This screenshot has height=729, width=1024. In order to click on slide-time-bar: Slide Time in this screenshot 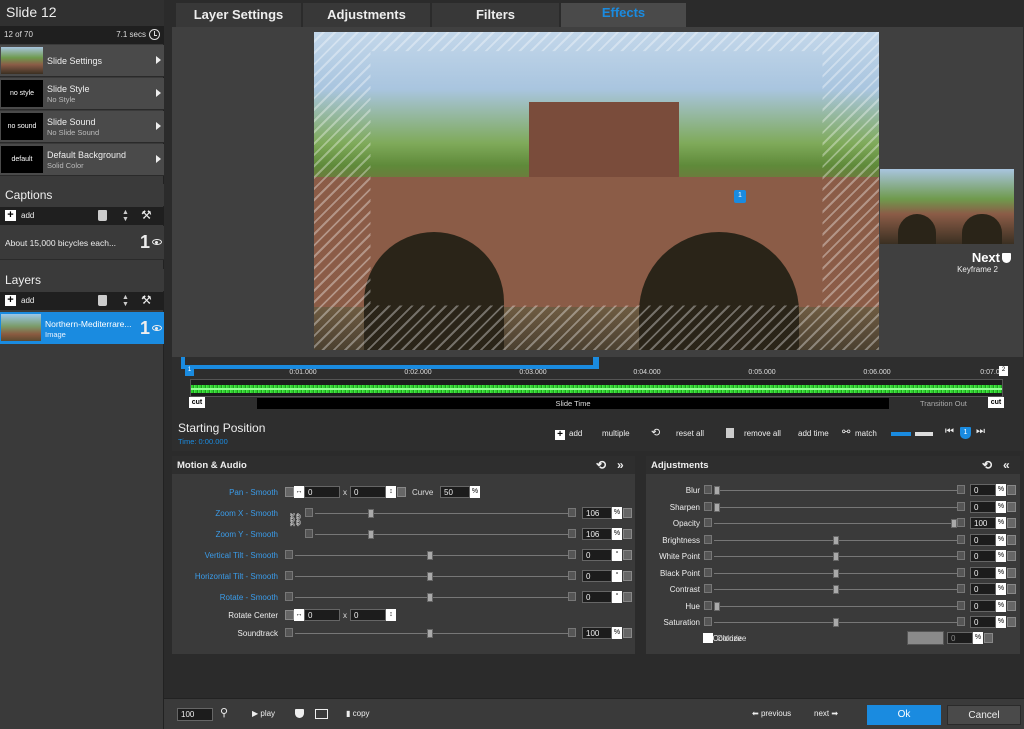, I will do `click(573, 403)`.